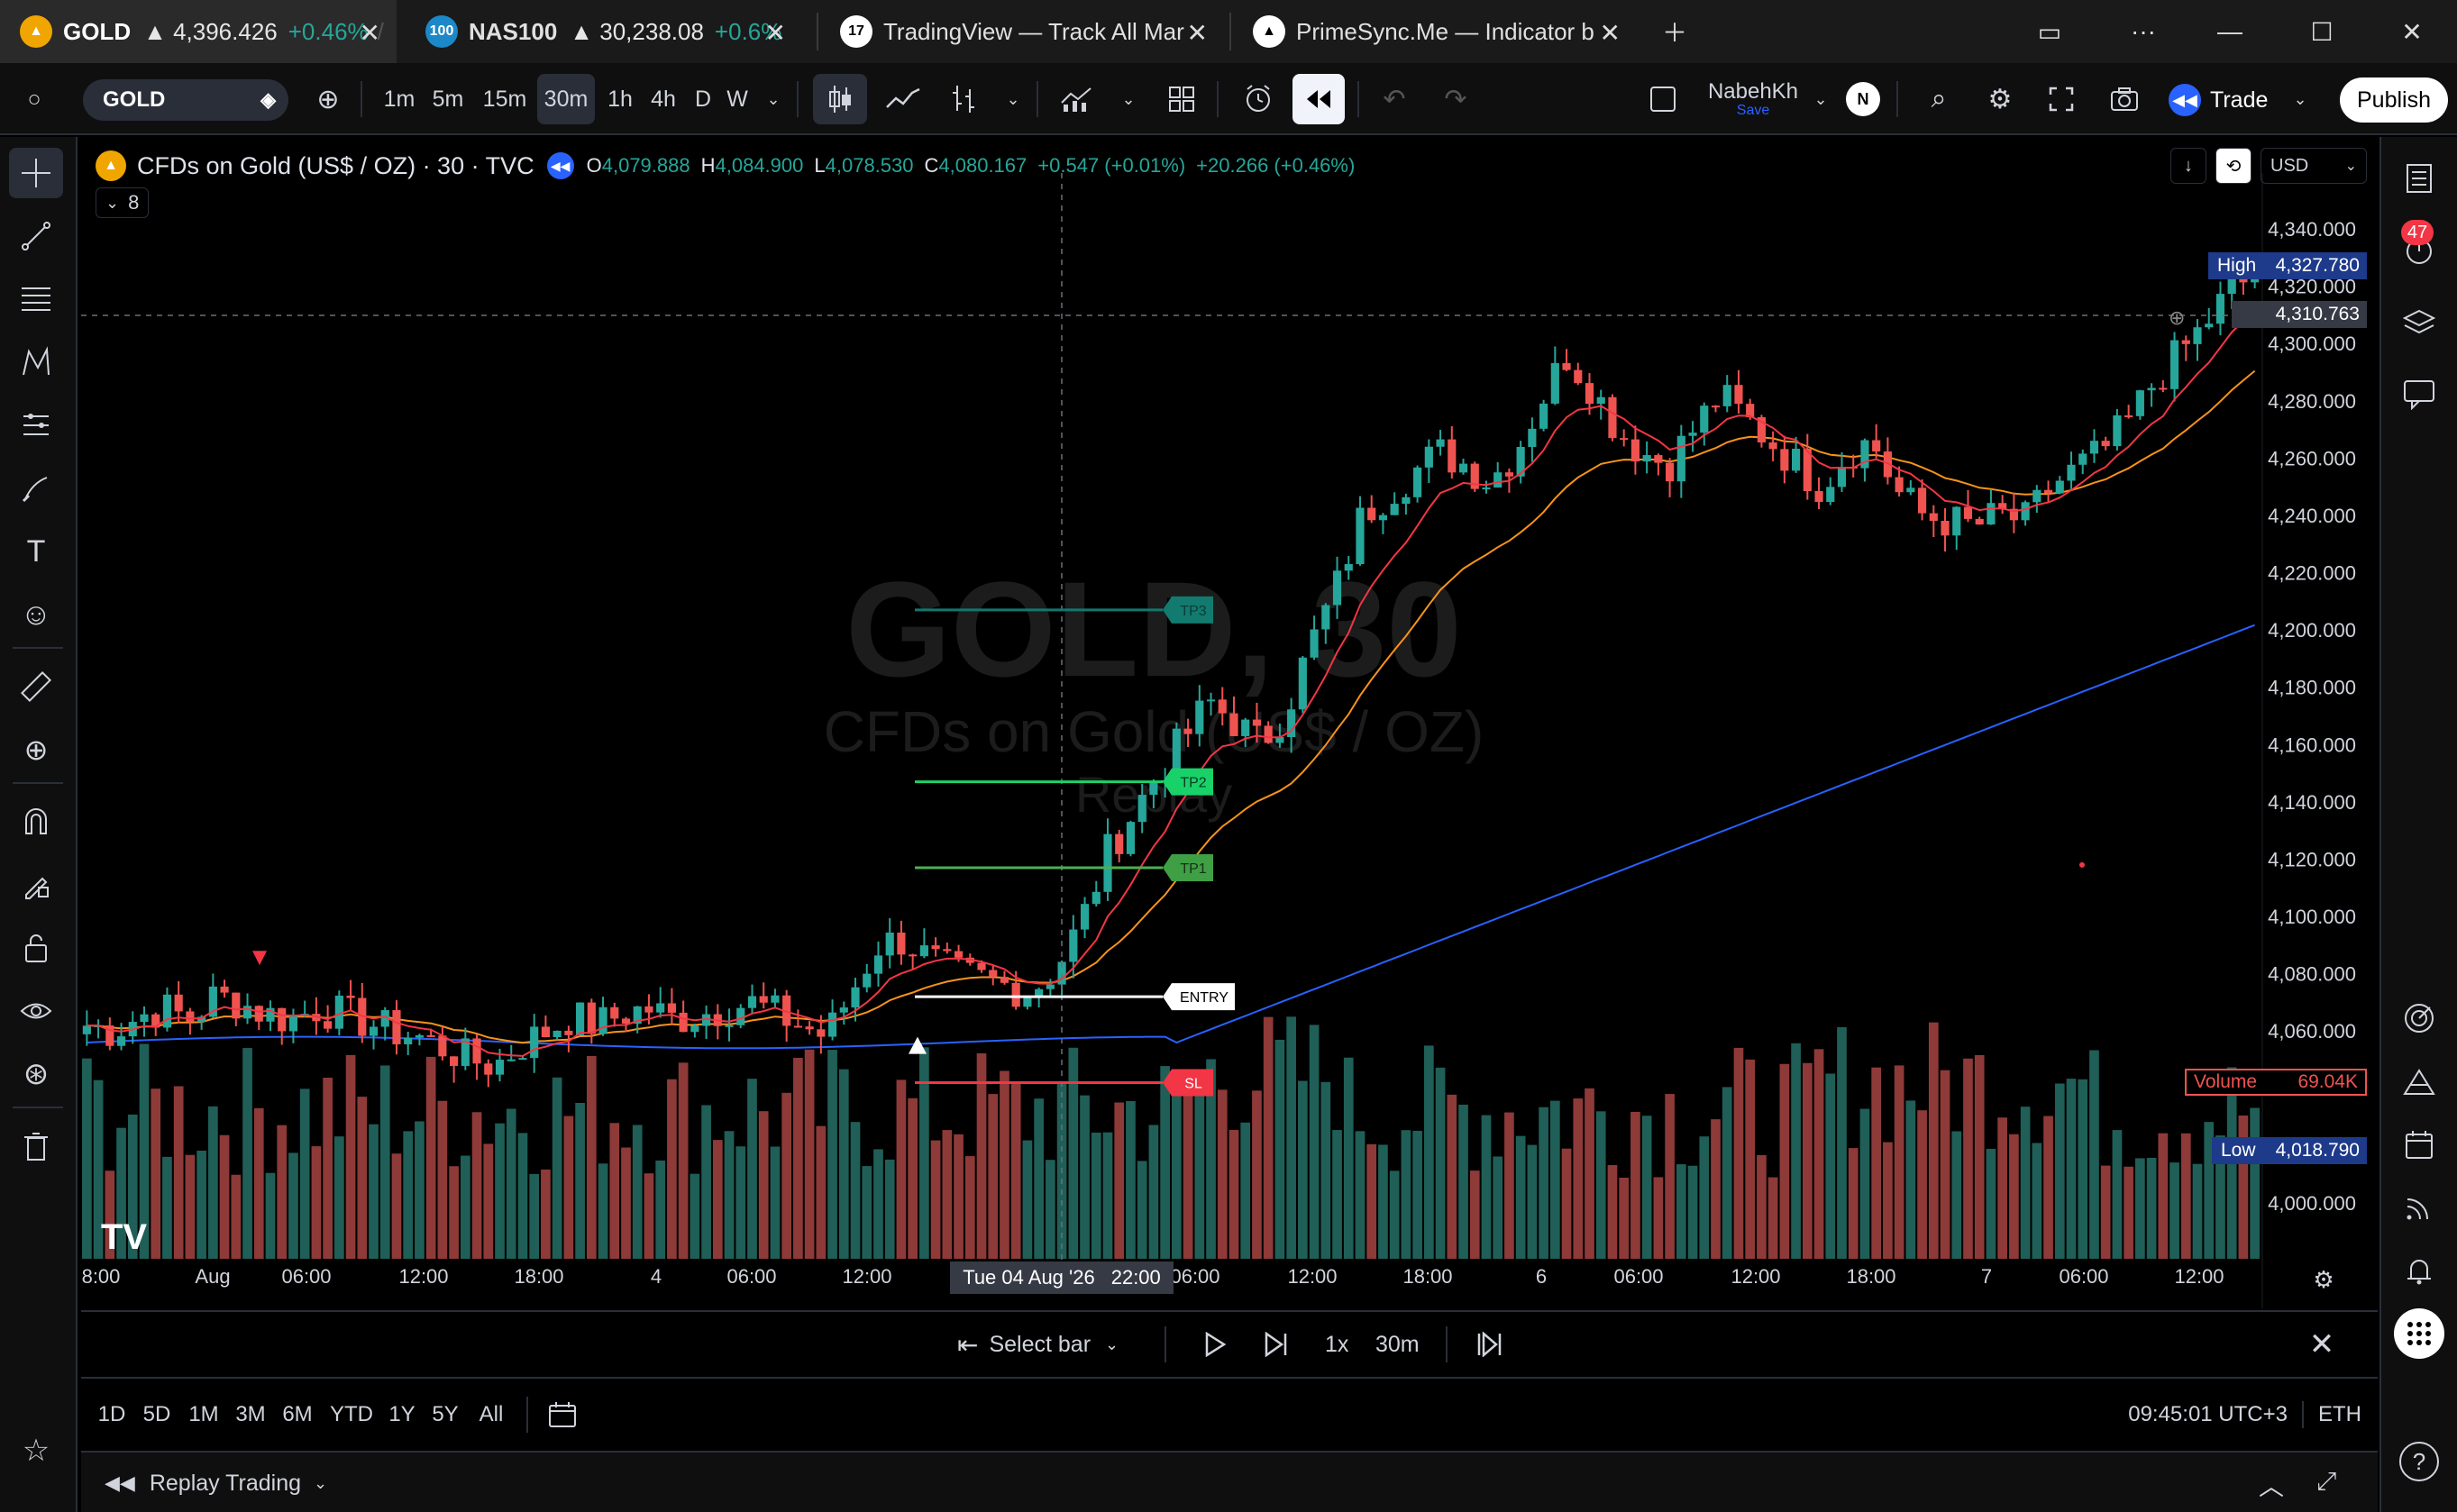 The height and width of the screenshot is (1512, 2457). What do you see at coordinates (2419, 1270) in the screenshot?
I see `notifications-bell-icon` at bounding box center [2419, 1270].